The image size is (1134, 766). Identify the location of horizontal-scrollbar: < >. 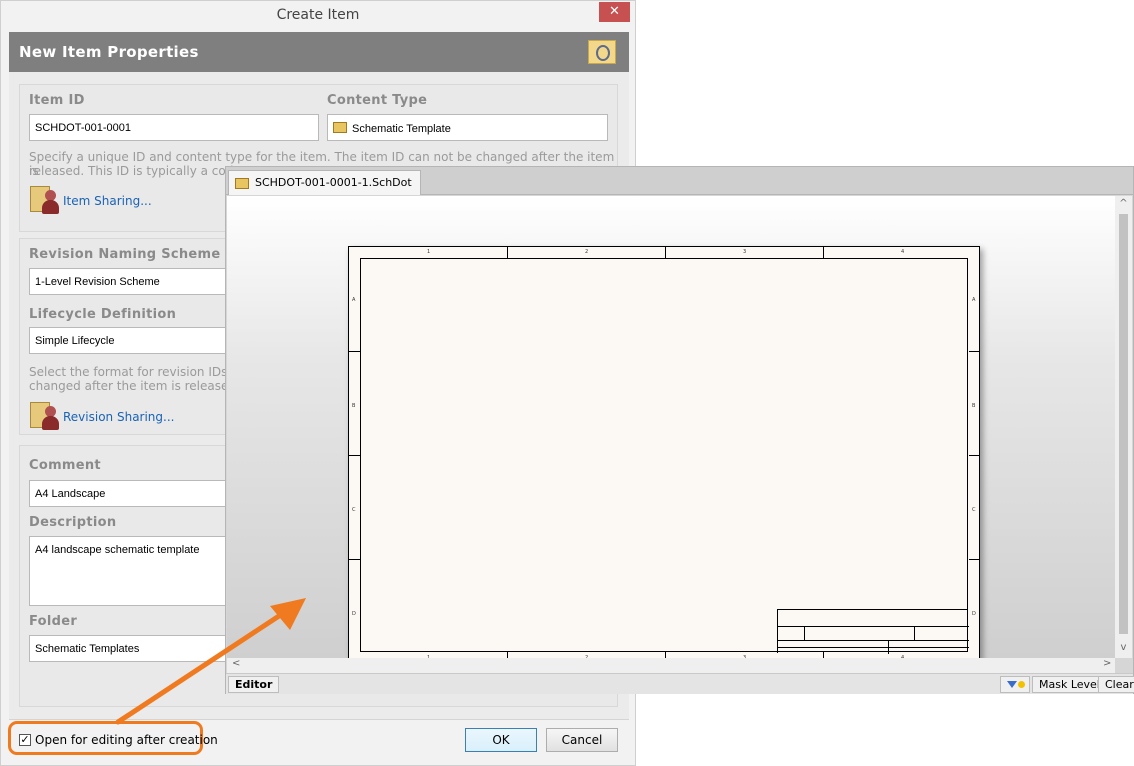
(671, 665).